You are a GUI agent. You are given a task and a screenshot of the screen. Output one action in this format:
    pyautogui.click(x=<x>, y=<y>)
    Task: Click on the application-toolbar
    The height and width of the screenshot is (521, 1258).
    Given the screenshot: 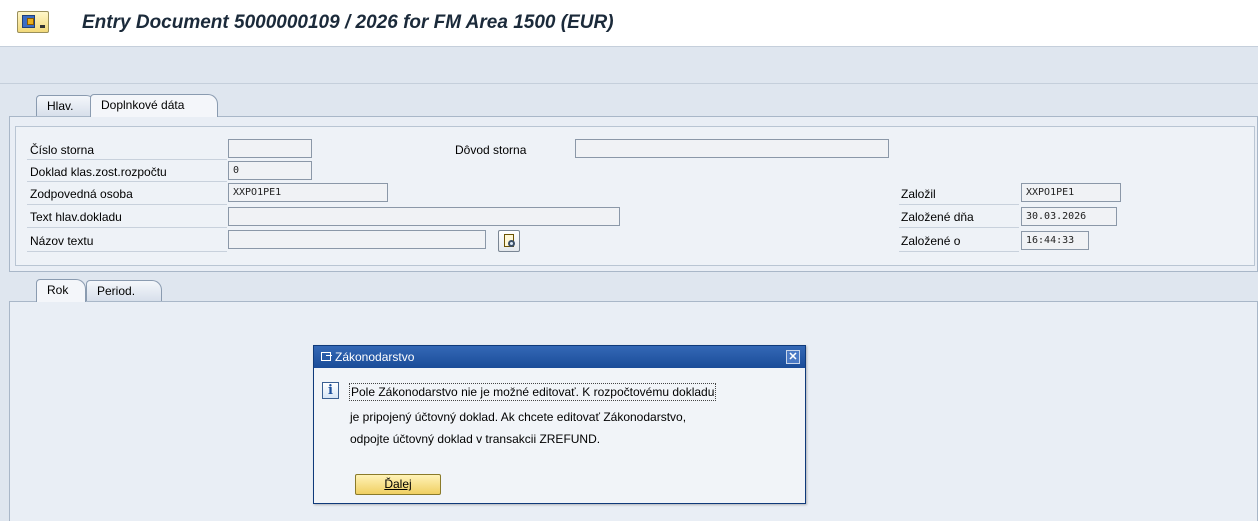 What is the action you would take?
    pyautogui.click(x=629, y=65)
    